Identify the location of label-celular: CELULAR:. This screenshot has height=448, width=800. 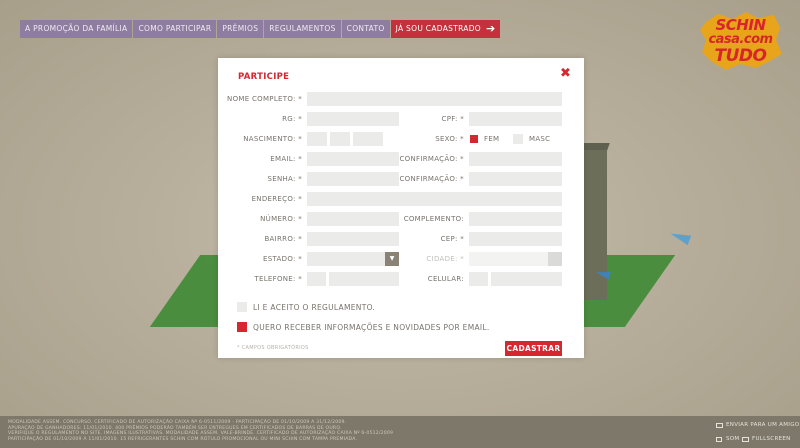
(445, 279).